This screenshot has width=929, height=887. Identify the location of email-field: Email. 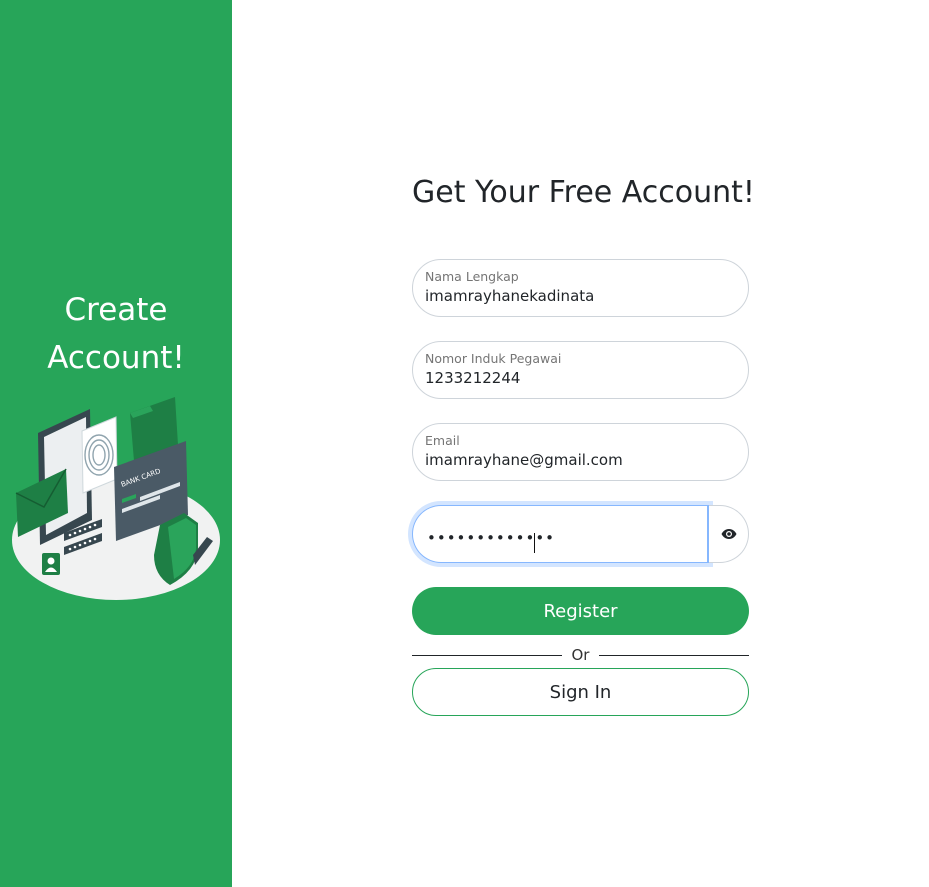
(580, 452).